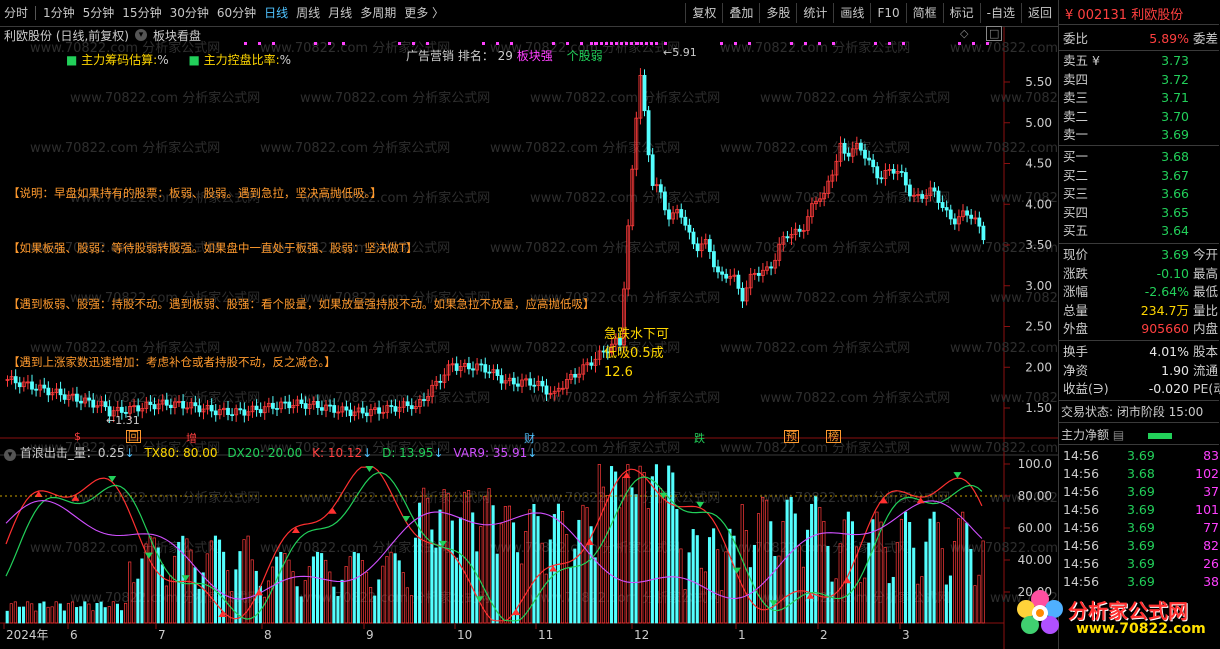 This screenshot has width=1220, height=649. Describe the element at coordinates (641, 635) in the screenshot. I see `date-axis-label: 12` at that location.